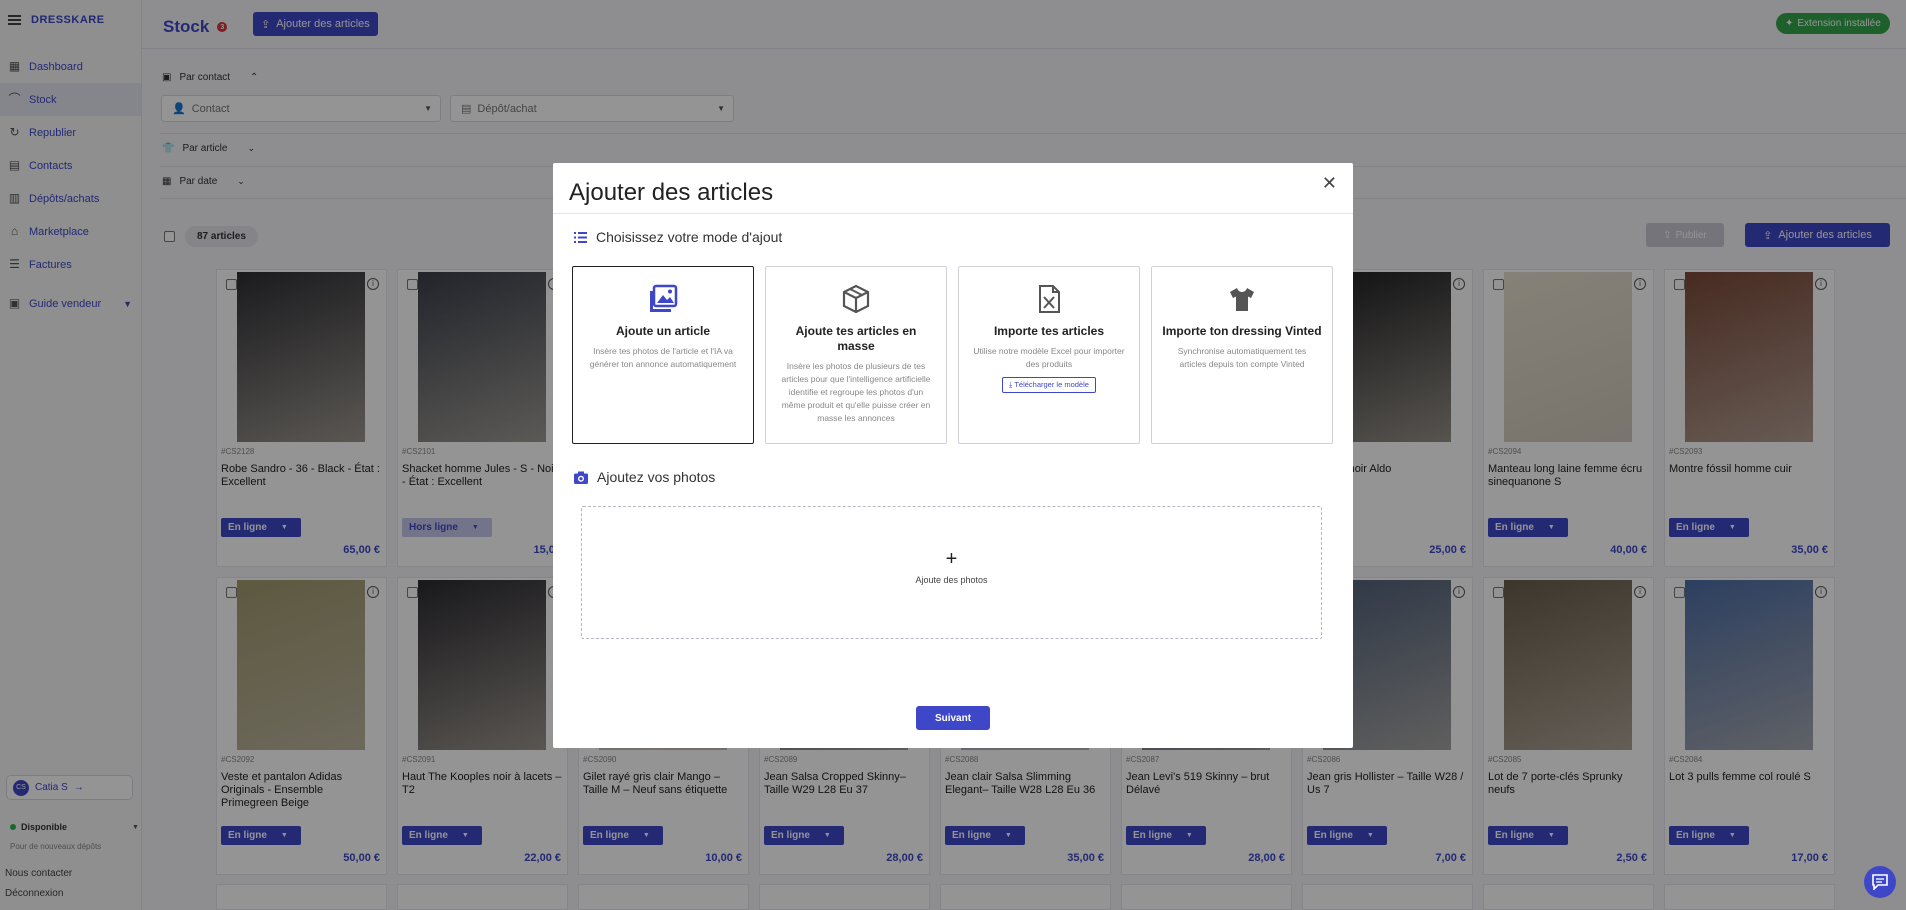 The image size is (1906, 910). I want to click on plus-icon: +, so click(951, 559).